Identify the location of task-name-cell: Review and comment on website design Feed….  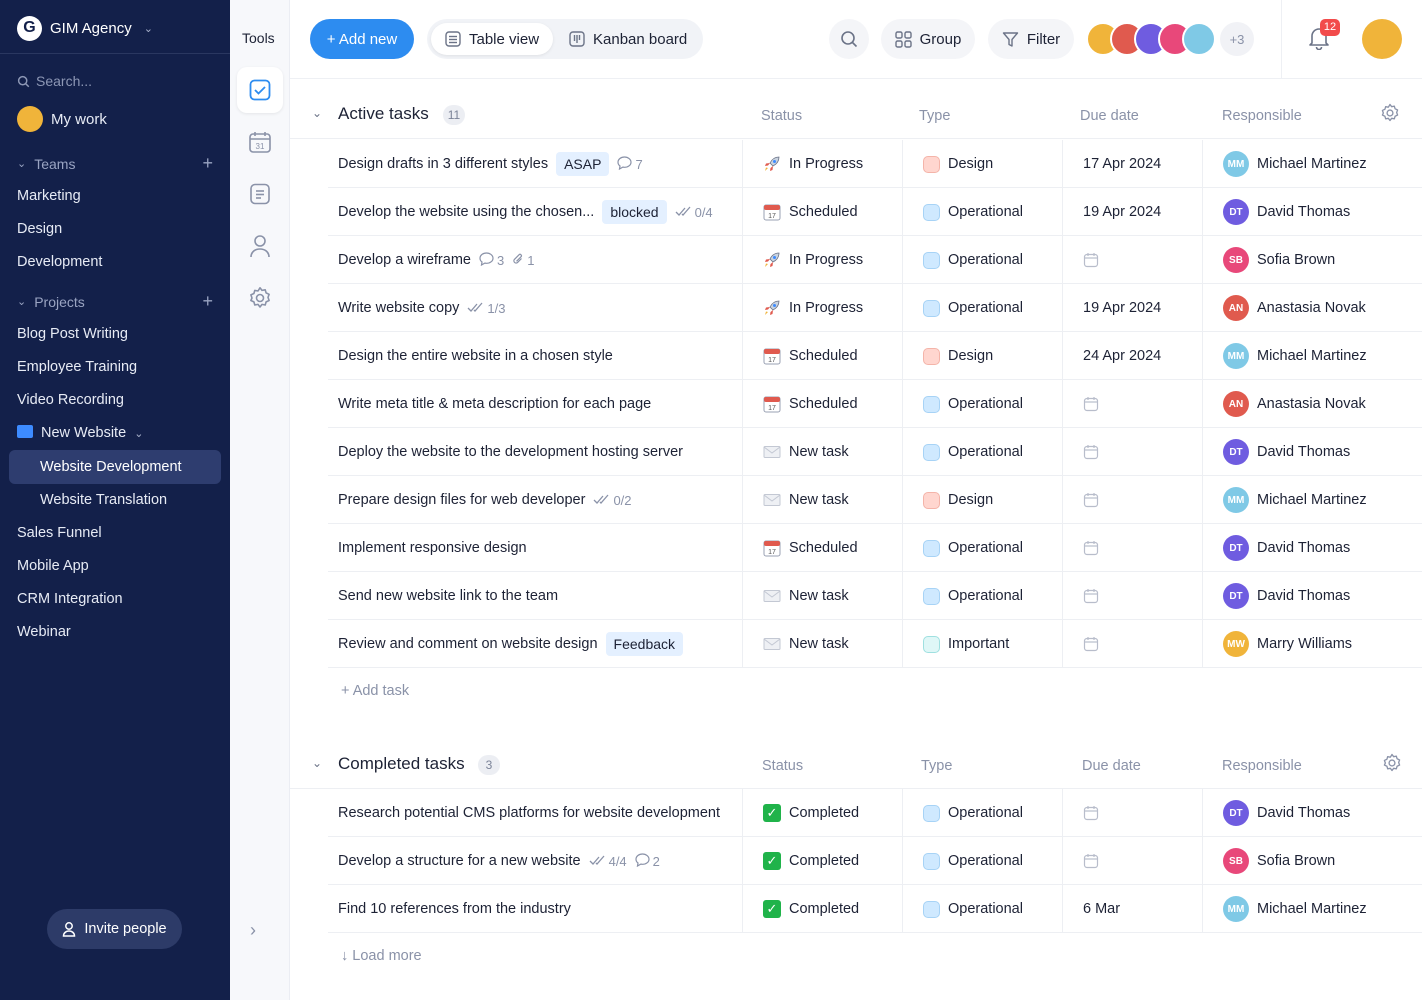
(511, 644).